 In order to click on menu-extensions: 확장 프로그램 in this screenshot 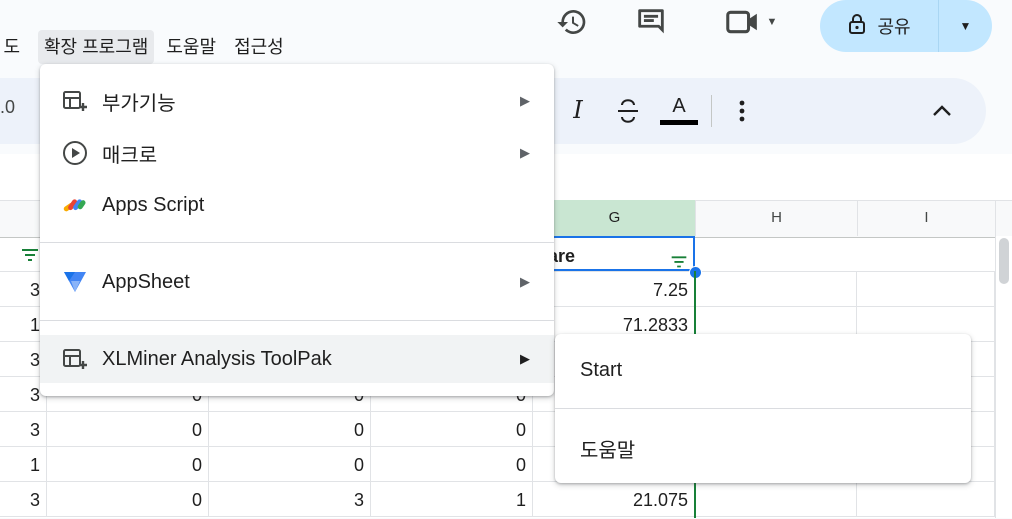, I will do `click(96, 47)`.